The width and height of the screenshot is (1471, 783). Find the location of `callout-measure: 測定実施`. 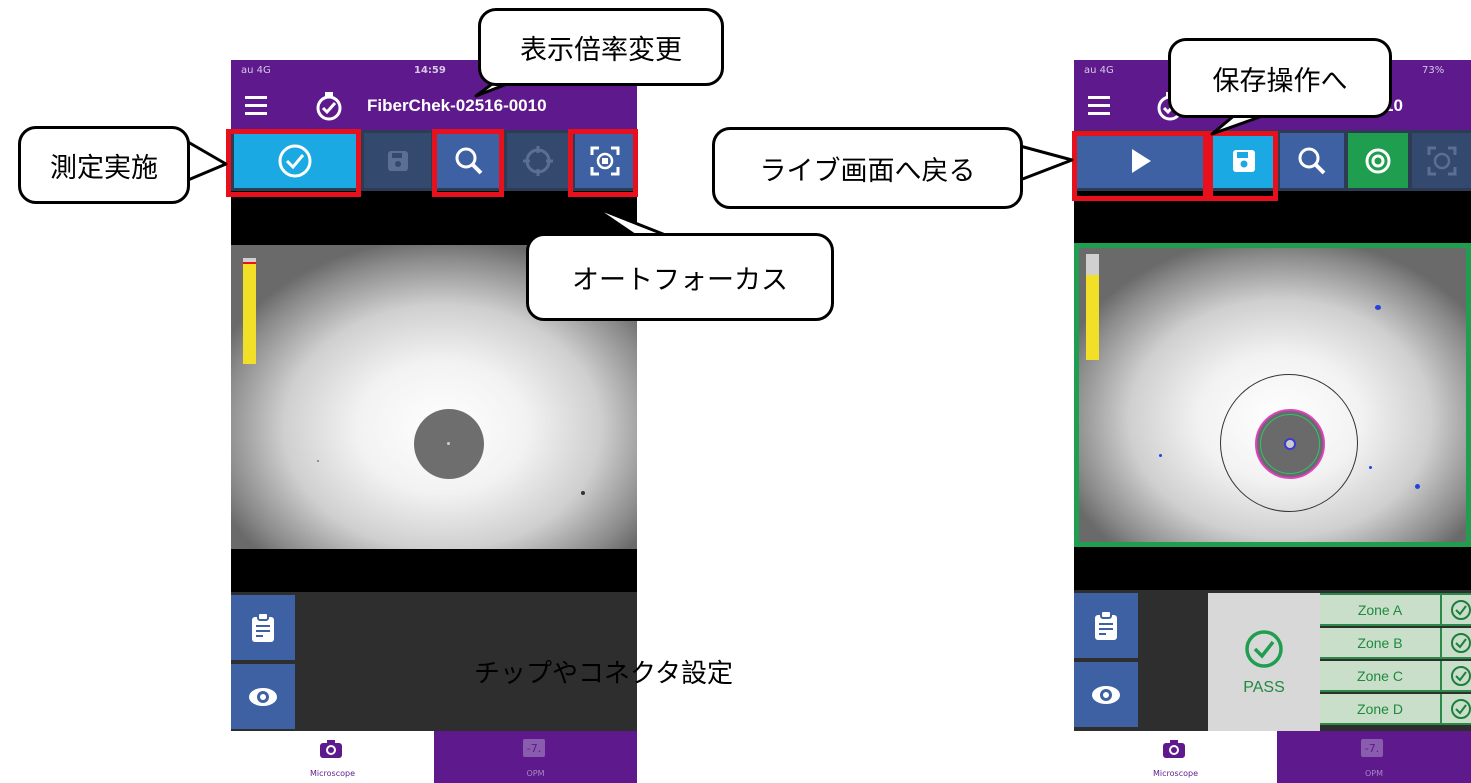

callout-measure: 測定実施 is located at coordinates (104, 165).